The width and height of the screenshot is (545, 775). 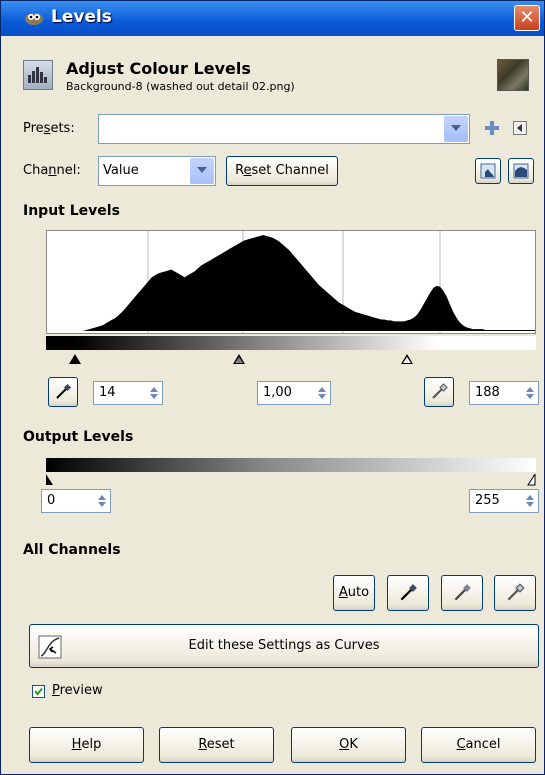 I want to click on presets-combo, so click(x=284, y=129).